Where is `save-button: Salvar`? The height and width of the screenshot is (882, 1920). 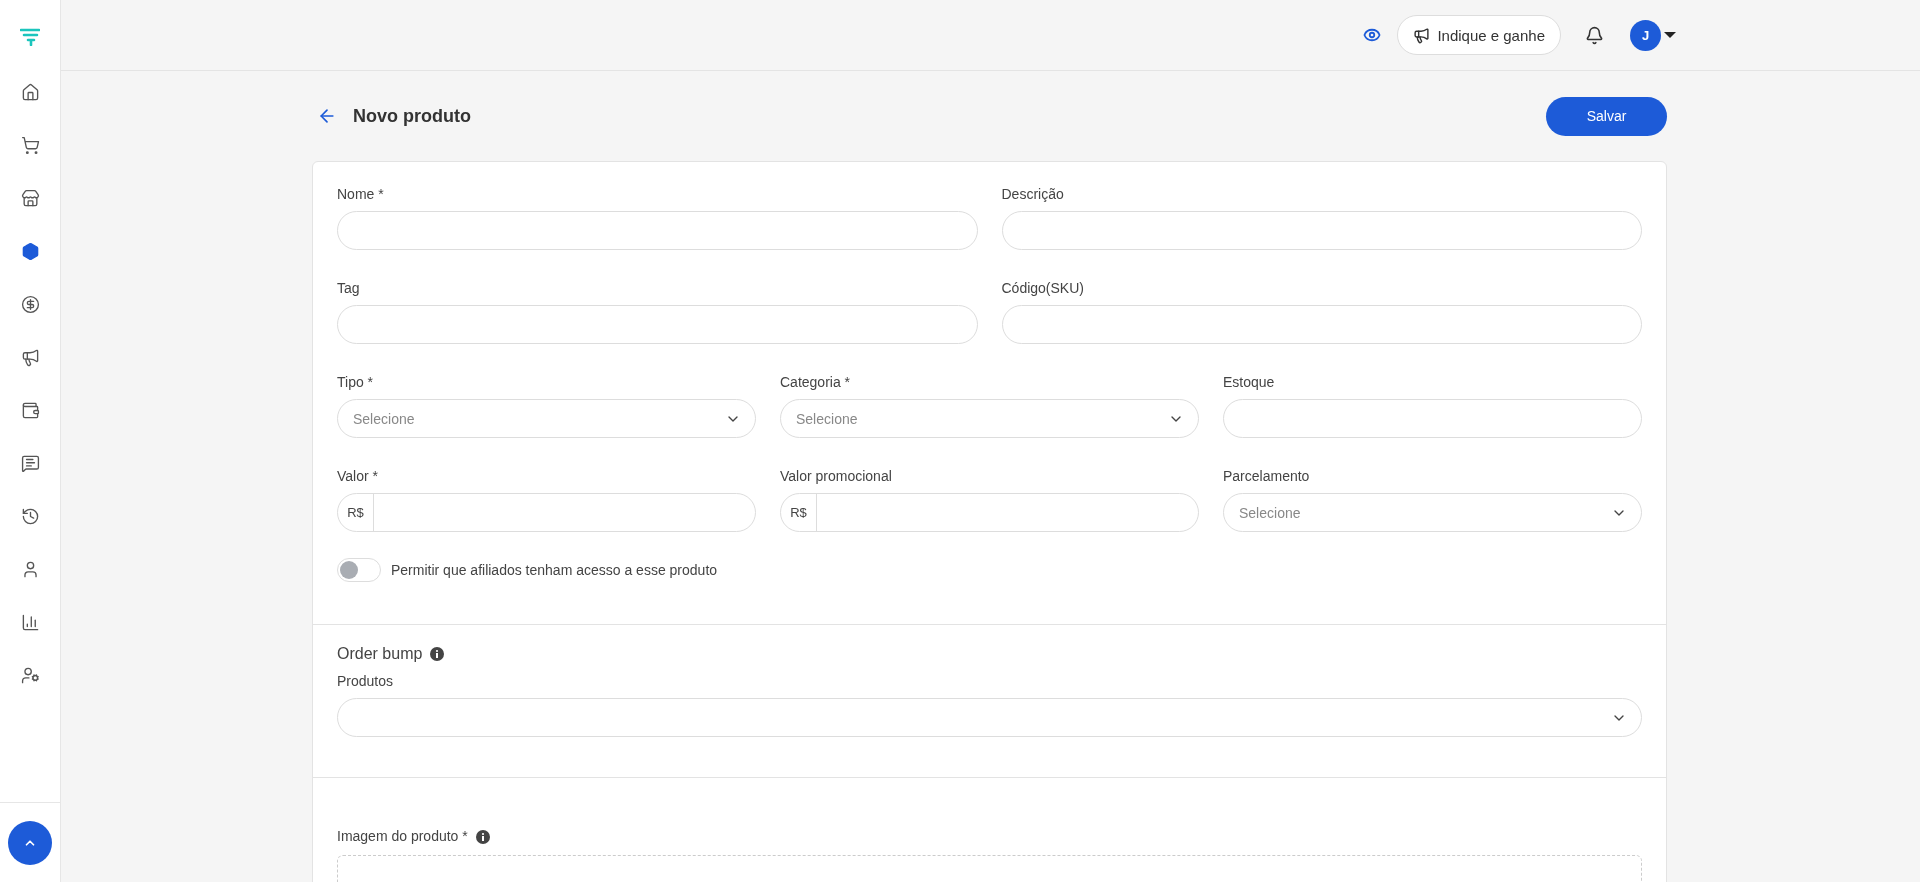
save-button: Salvar is located at coordinates (1606, 116).